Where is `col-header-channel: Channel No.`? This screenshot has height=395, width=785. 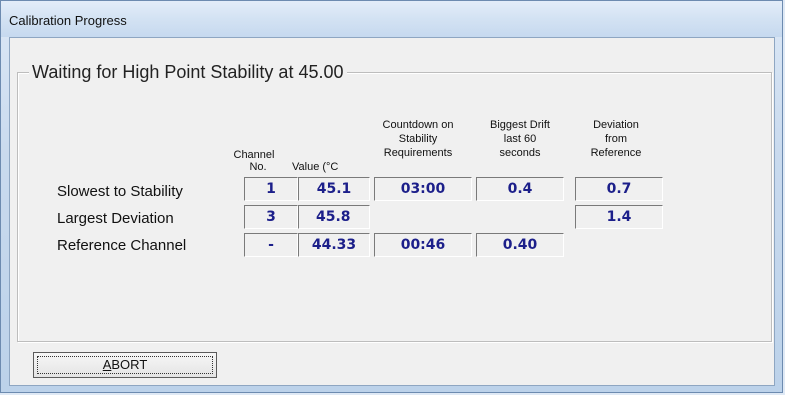
col-header-channel: Channel No. is located at coordinates (254, 161).